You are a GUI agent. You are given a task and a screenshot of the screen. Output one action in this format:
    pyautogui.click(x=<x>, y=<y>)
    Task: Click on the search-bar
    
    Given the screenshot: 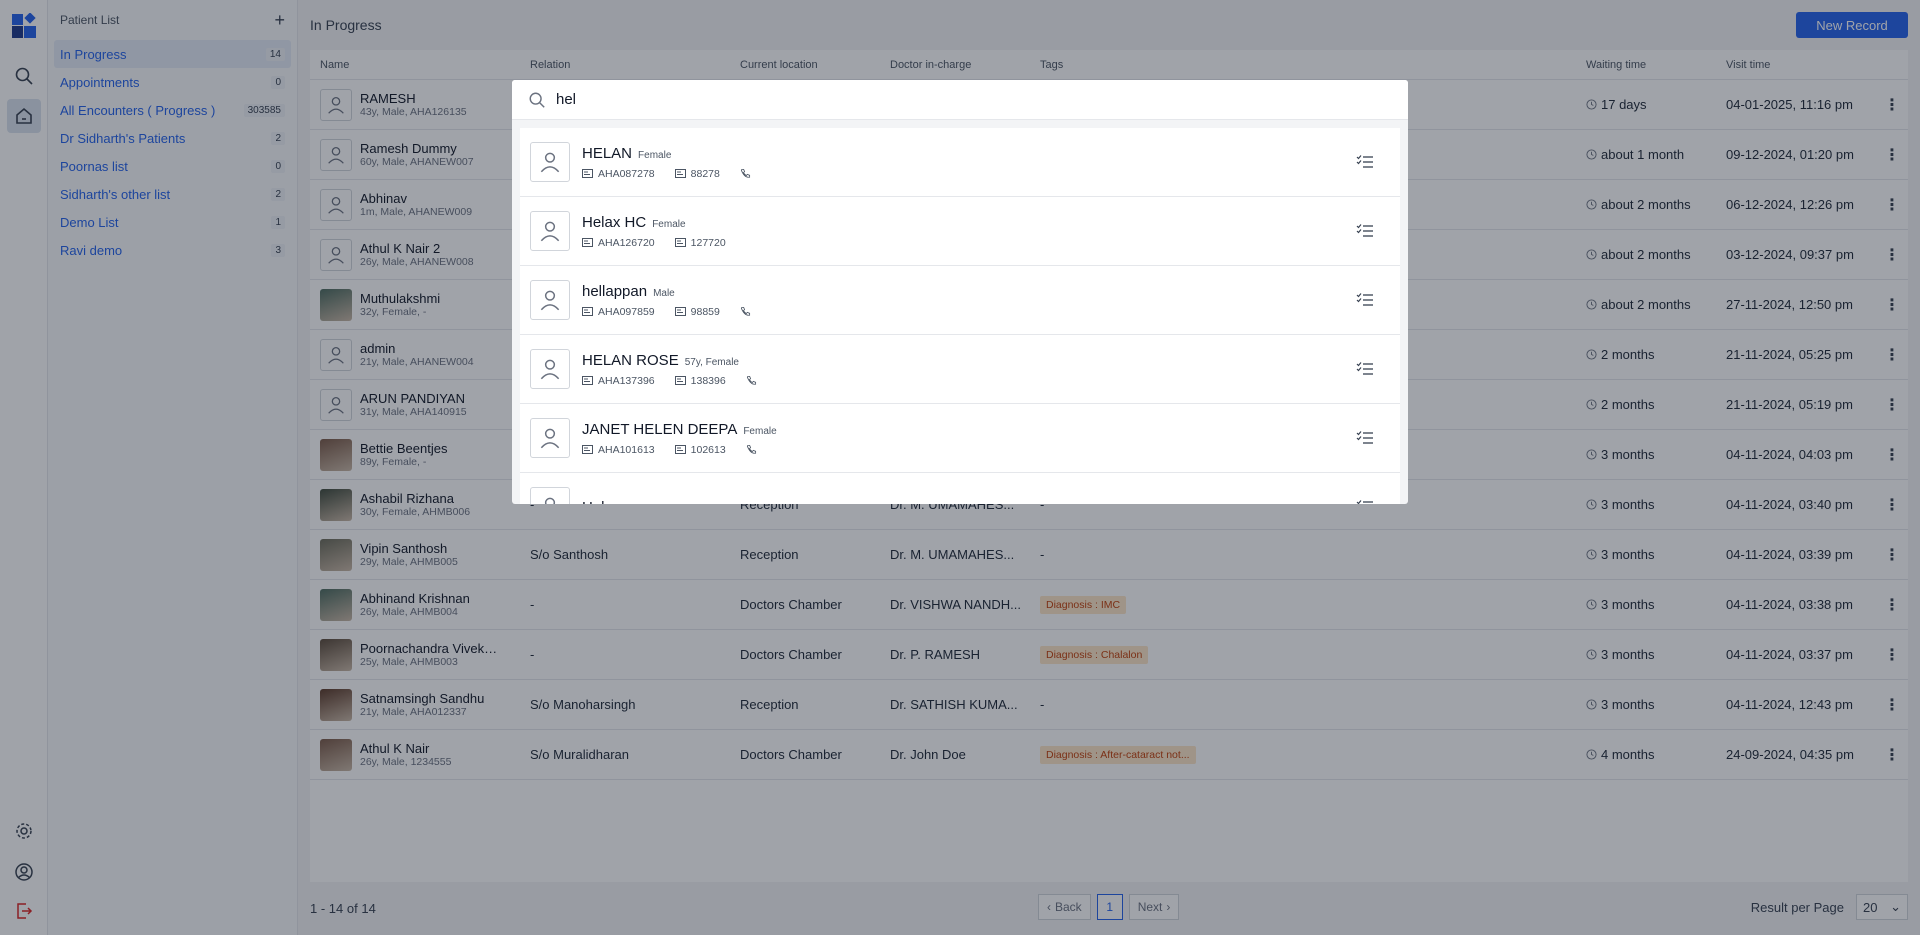 What is the action you would take?
    pyautogui.click(x=960, y=100)
    